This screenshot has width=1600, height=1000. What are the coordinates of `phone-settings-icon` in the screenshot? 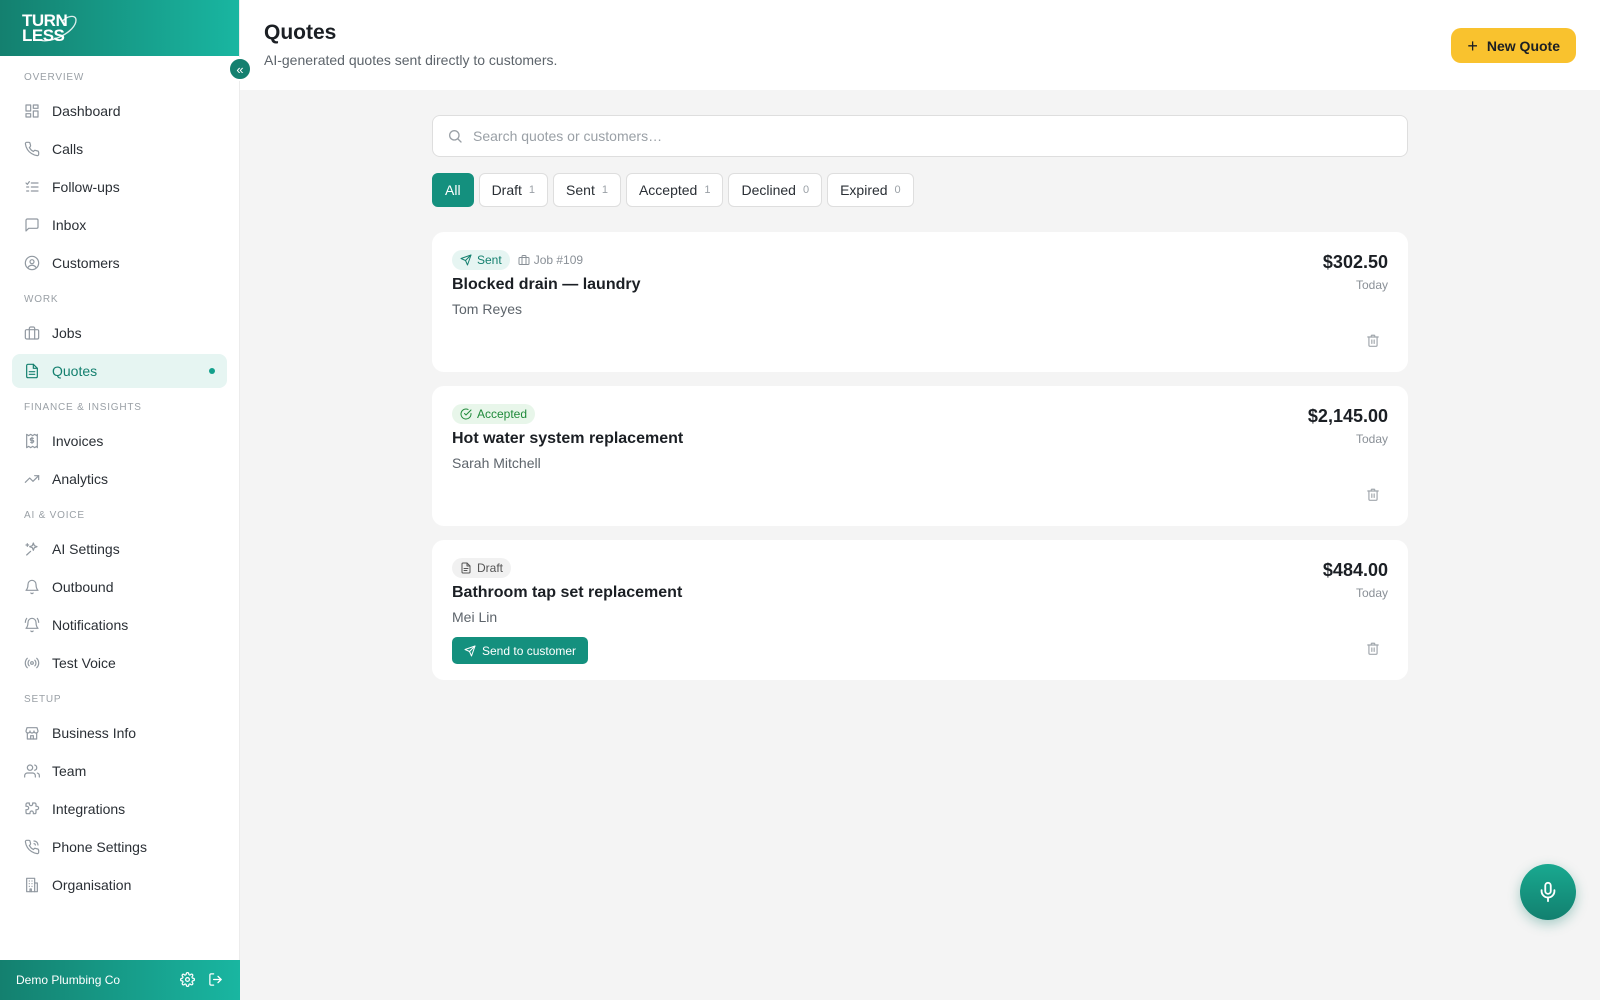 It's located at (32, 847).